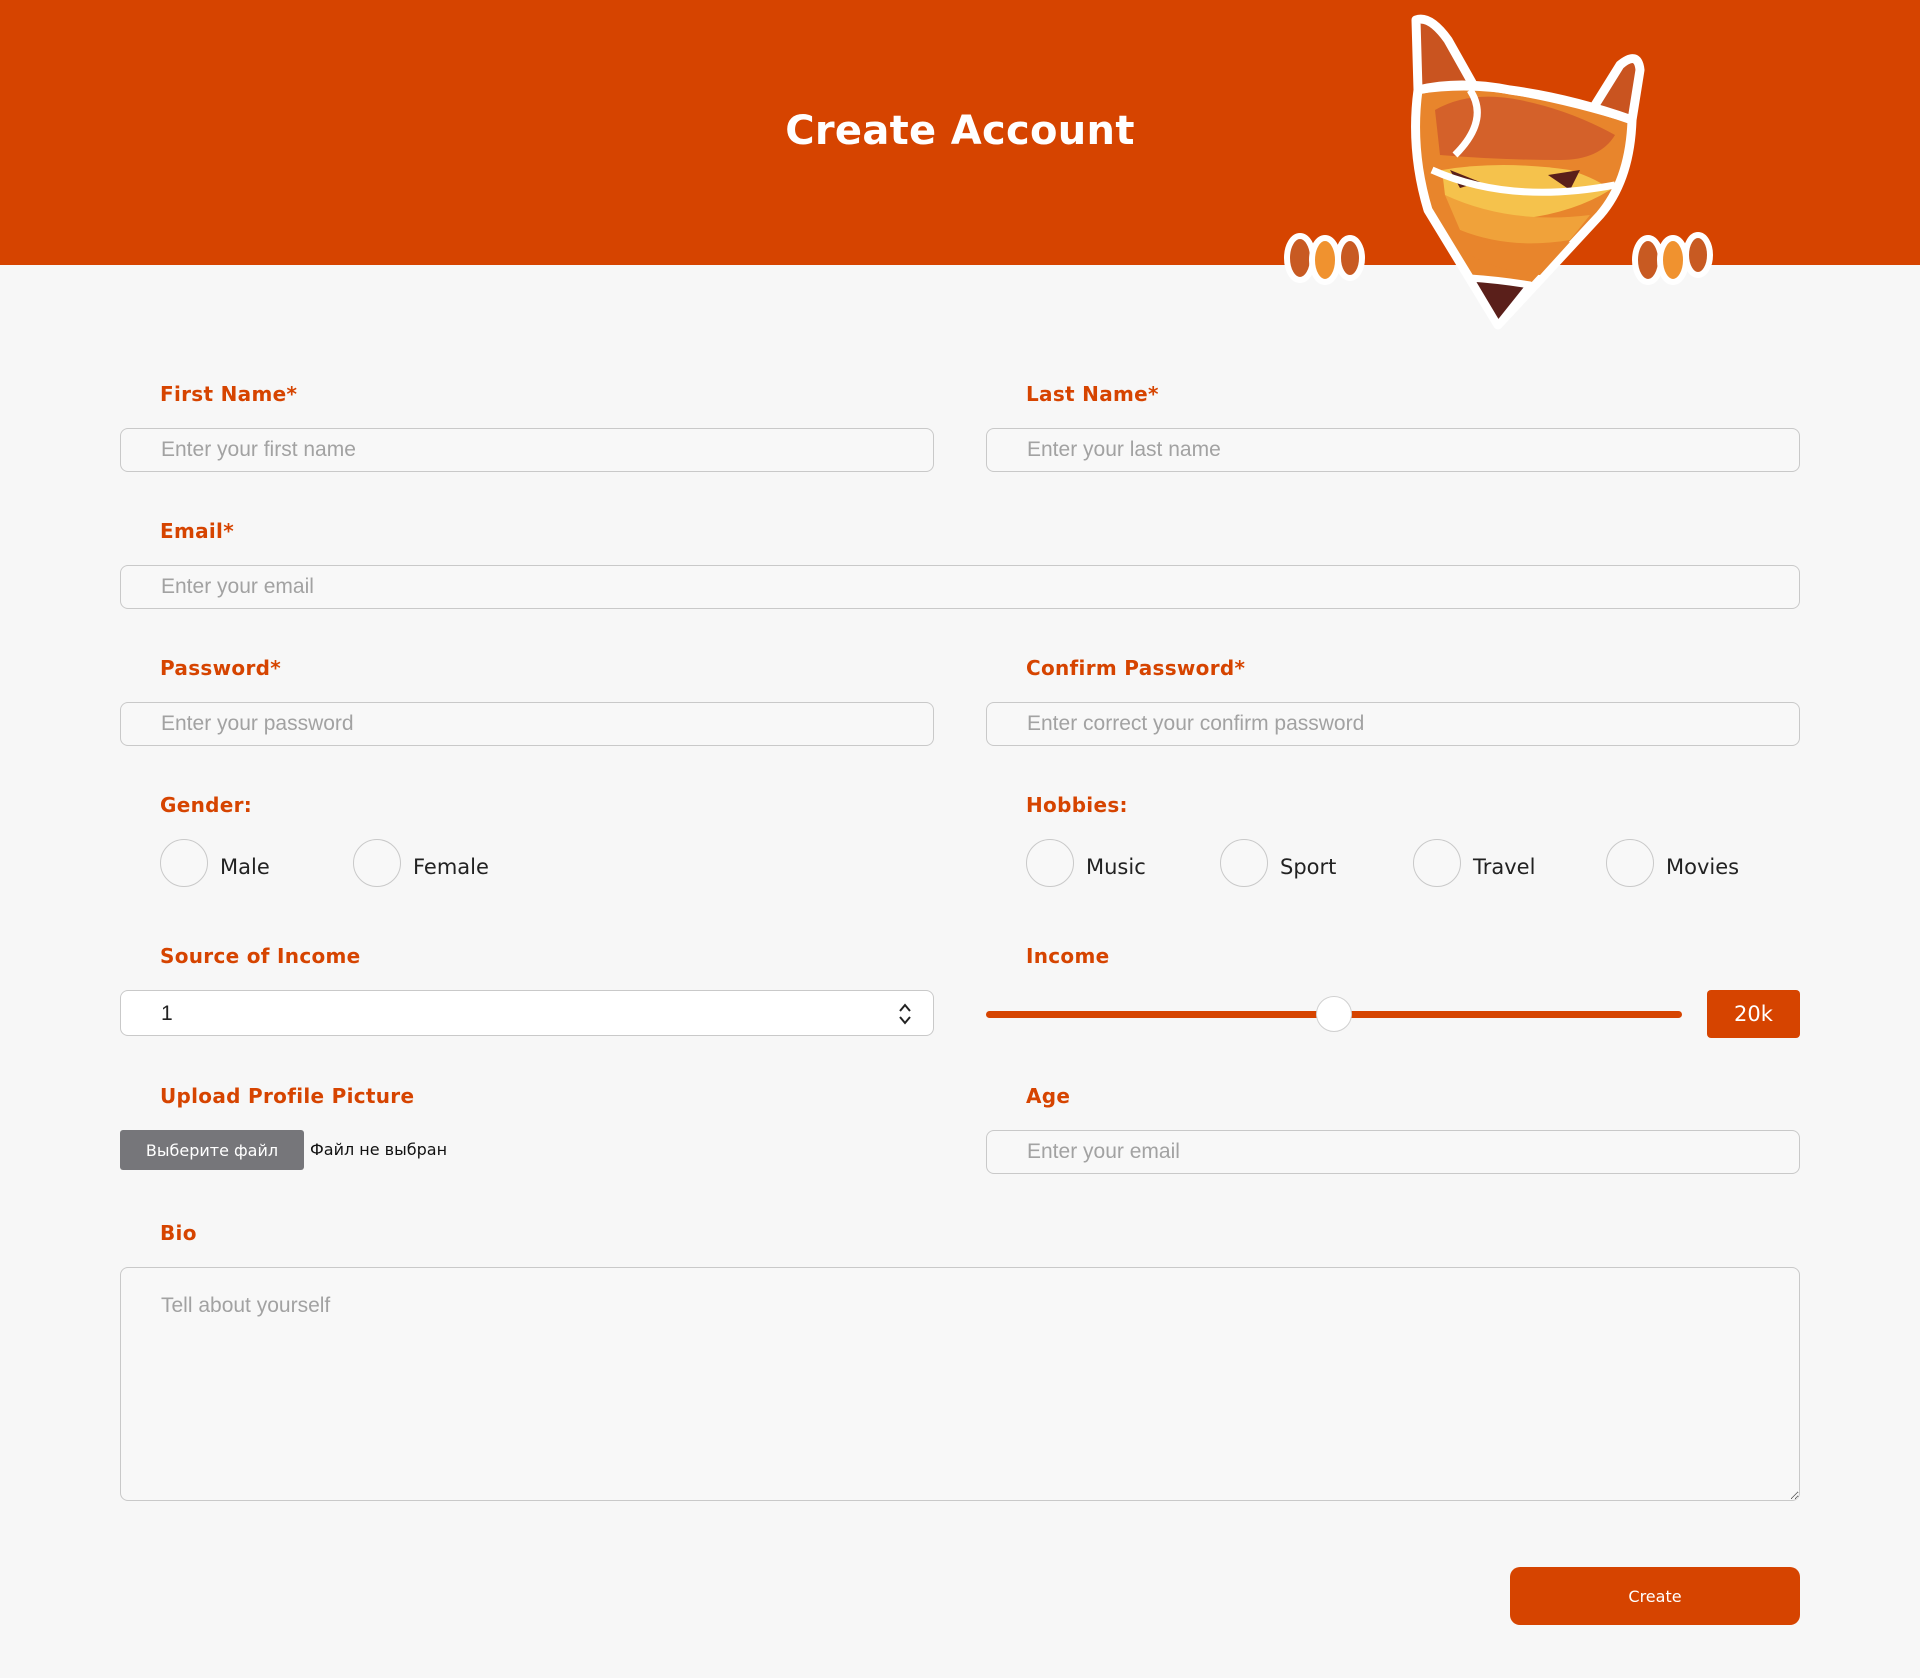  I want to click on confirm-password-label: Confirm Password*, so click(1136, 668).